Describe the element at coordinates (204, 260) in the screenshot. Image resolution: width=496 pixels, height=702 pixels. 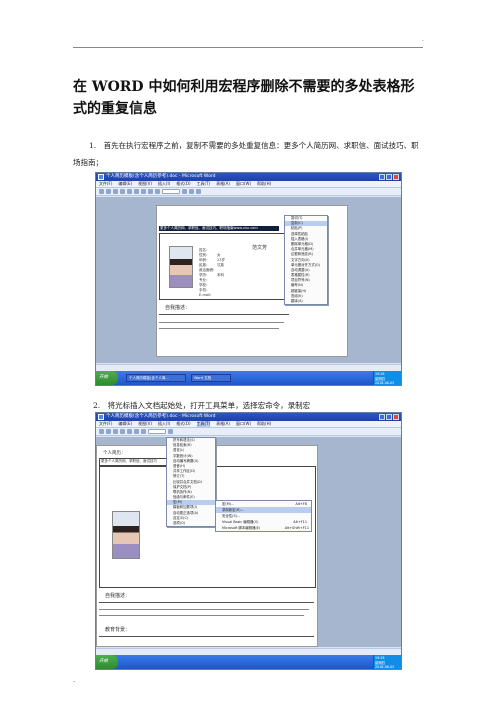
I see `field-label-2: 年龄：` at that location.